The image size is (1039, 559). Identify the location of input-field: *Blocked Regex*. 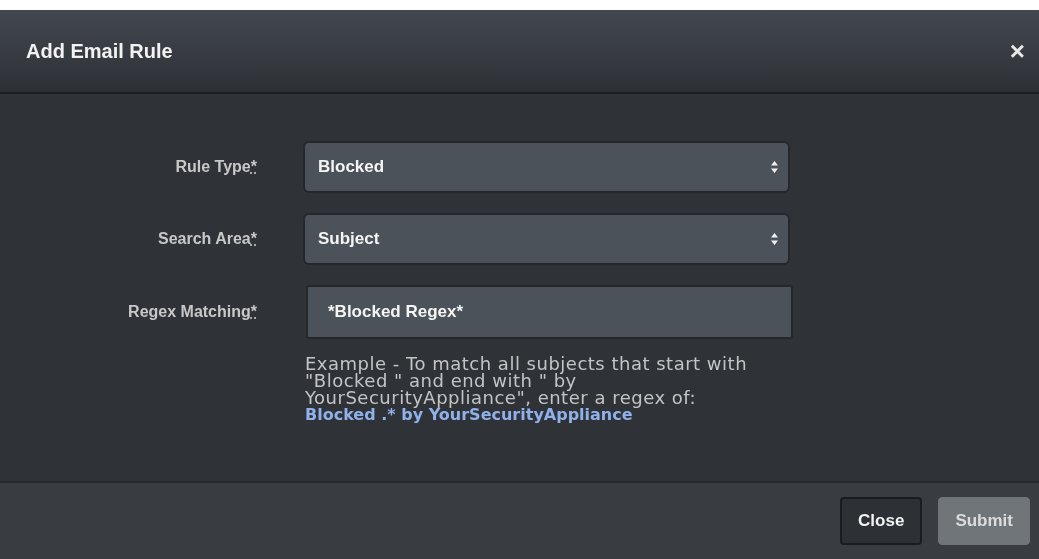
(549, 312).